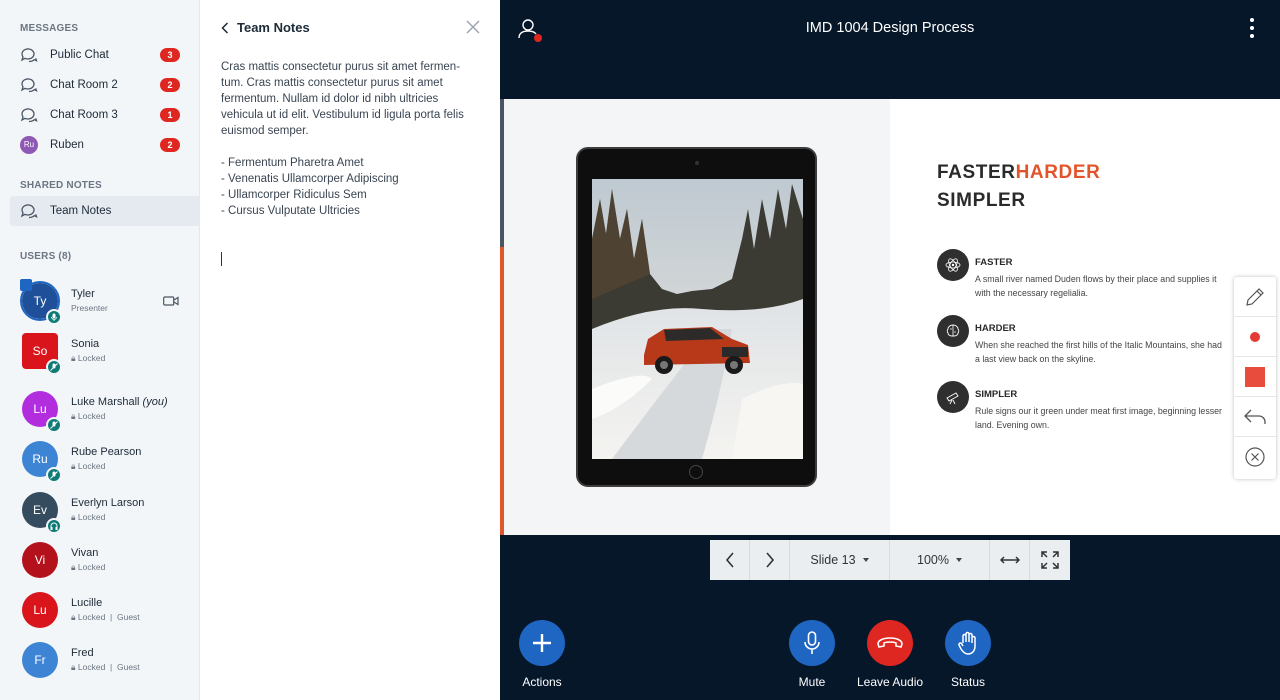  What do you see at coordinates (273, 27) in the screenshot?
I see `notes-title: Team Notes` at bounding box center [273, 27].